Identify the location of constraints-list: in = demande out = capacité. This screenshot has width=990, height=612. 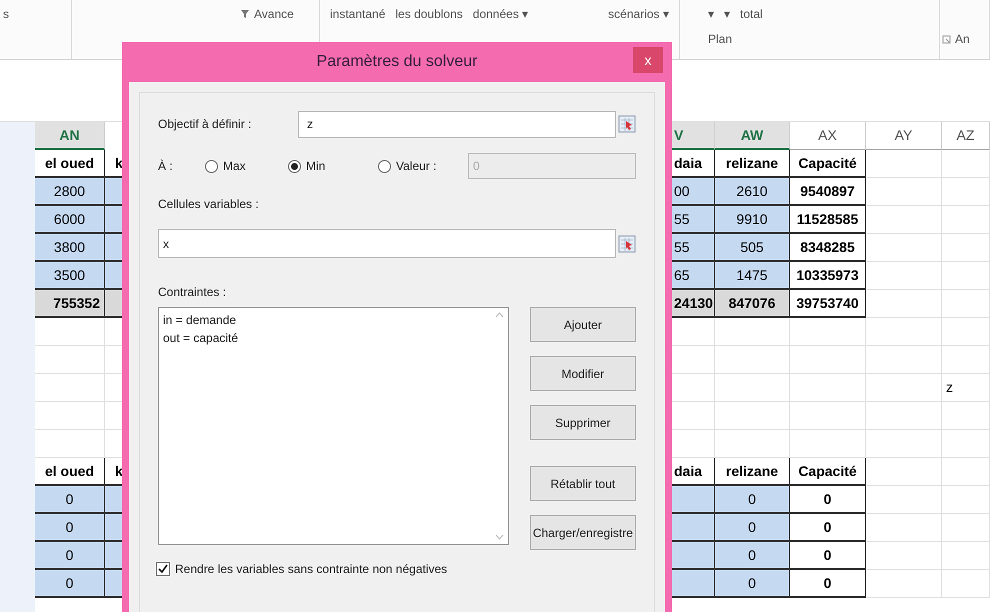
(333, 426).